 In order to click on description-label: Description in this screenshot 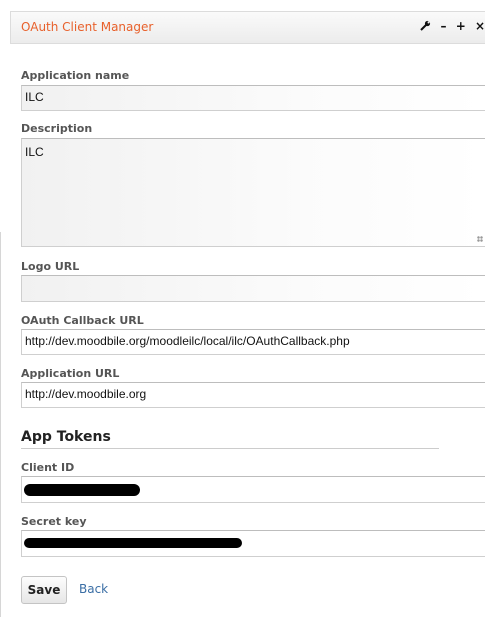, I will do `click(57, 128)`.